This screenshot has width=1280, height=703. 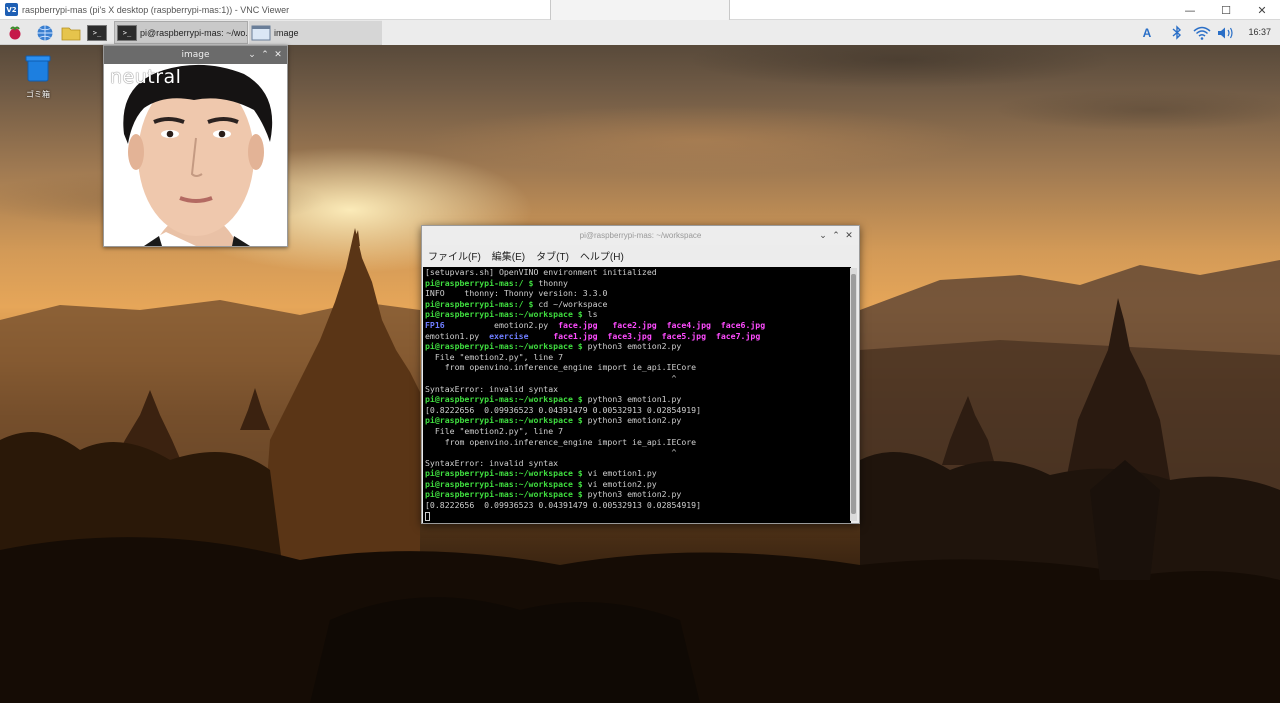 What do you see at coordinates (127, 32) in the screenshot?
I see `terminal-icon: >_` at bounding box center [127, 32].